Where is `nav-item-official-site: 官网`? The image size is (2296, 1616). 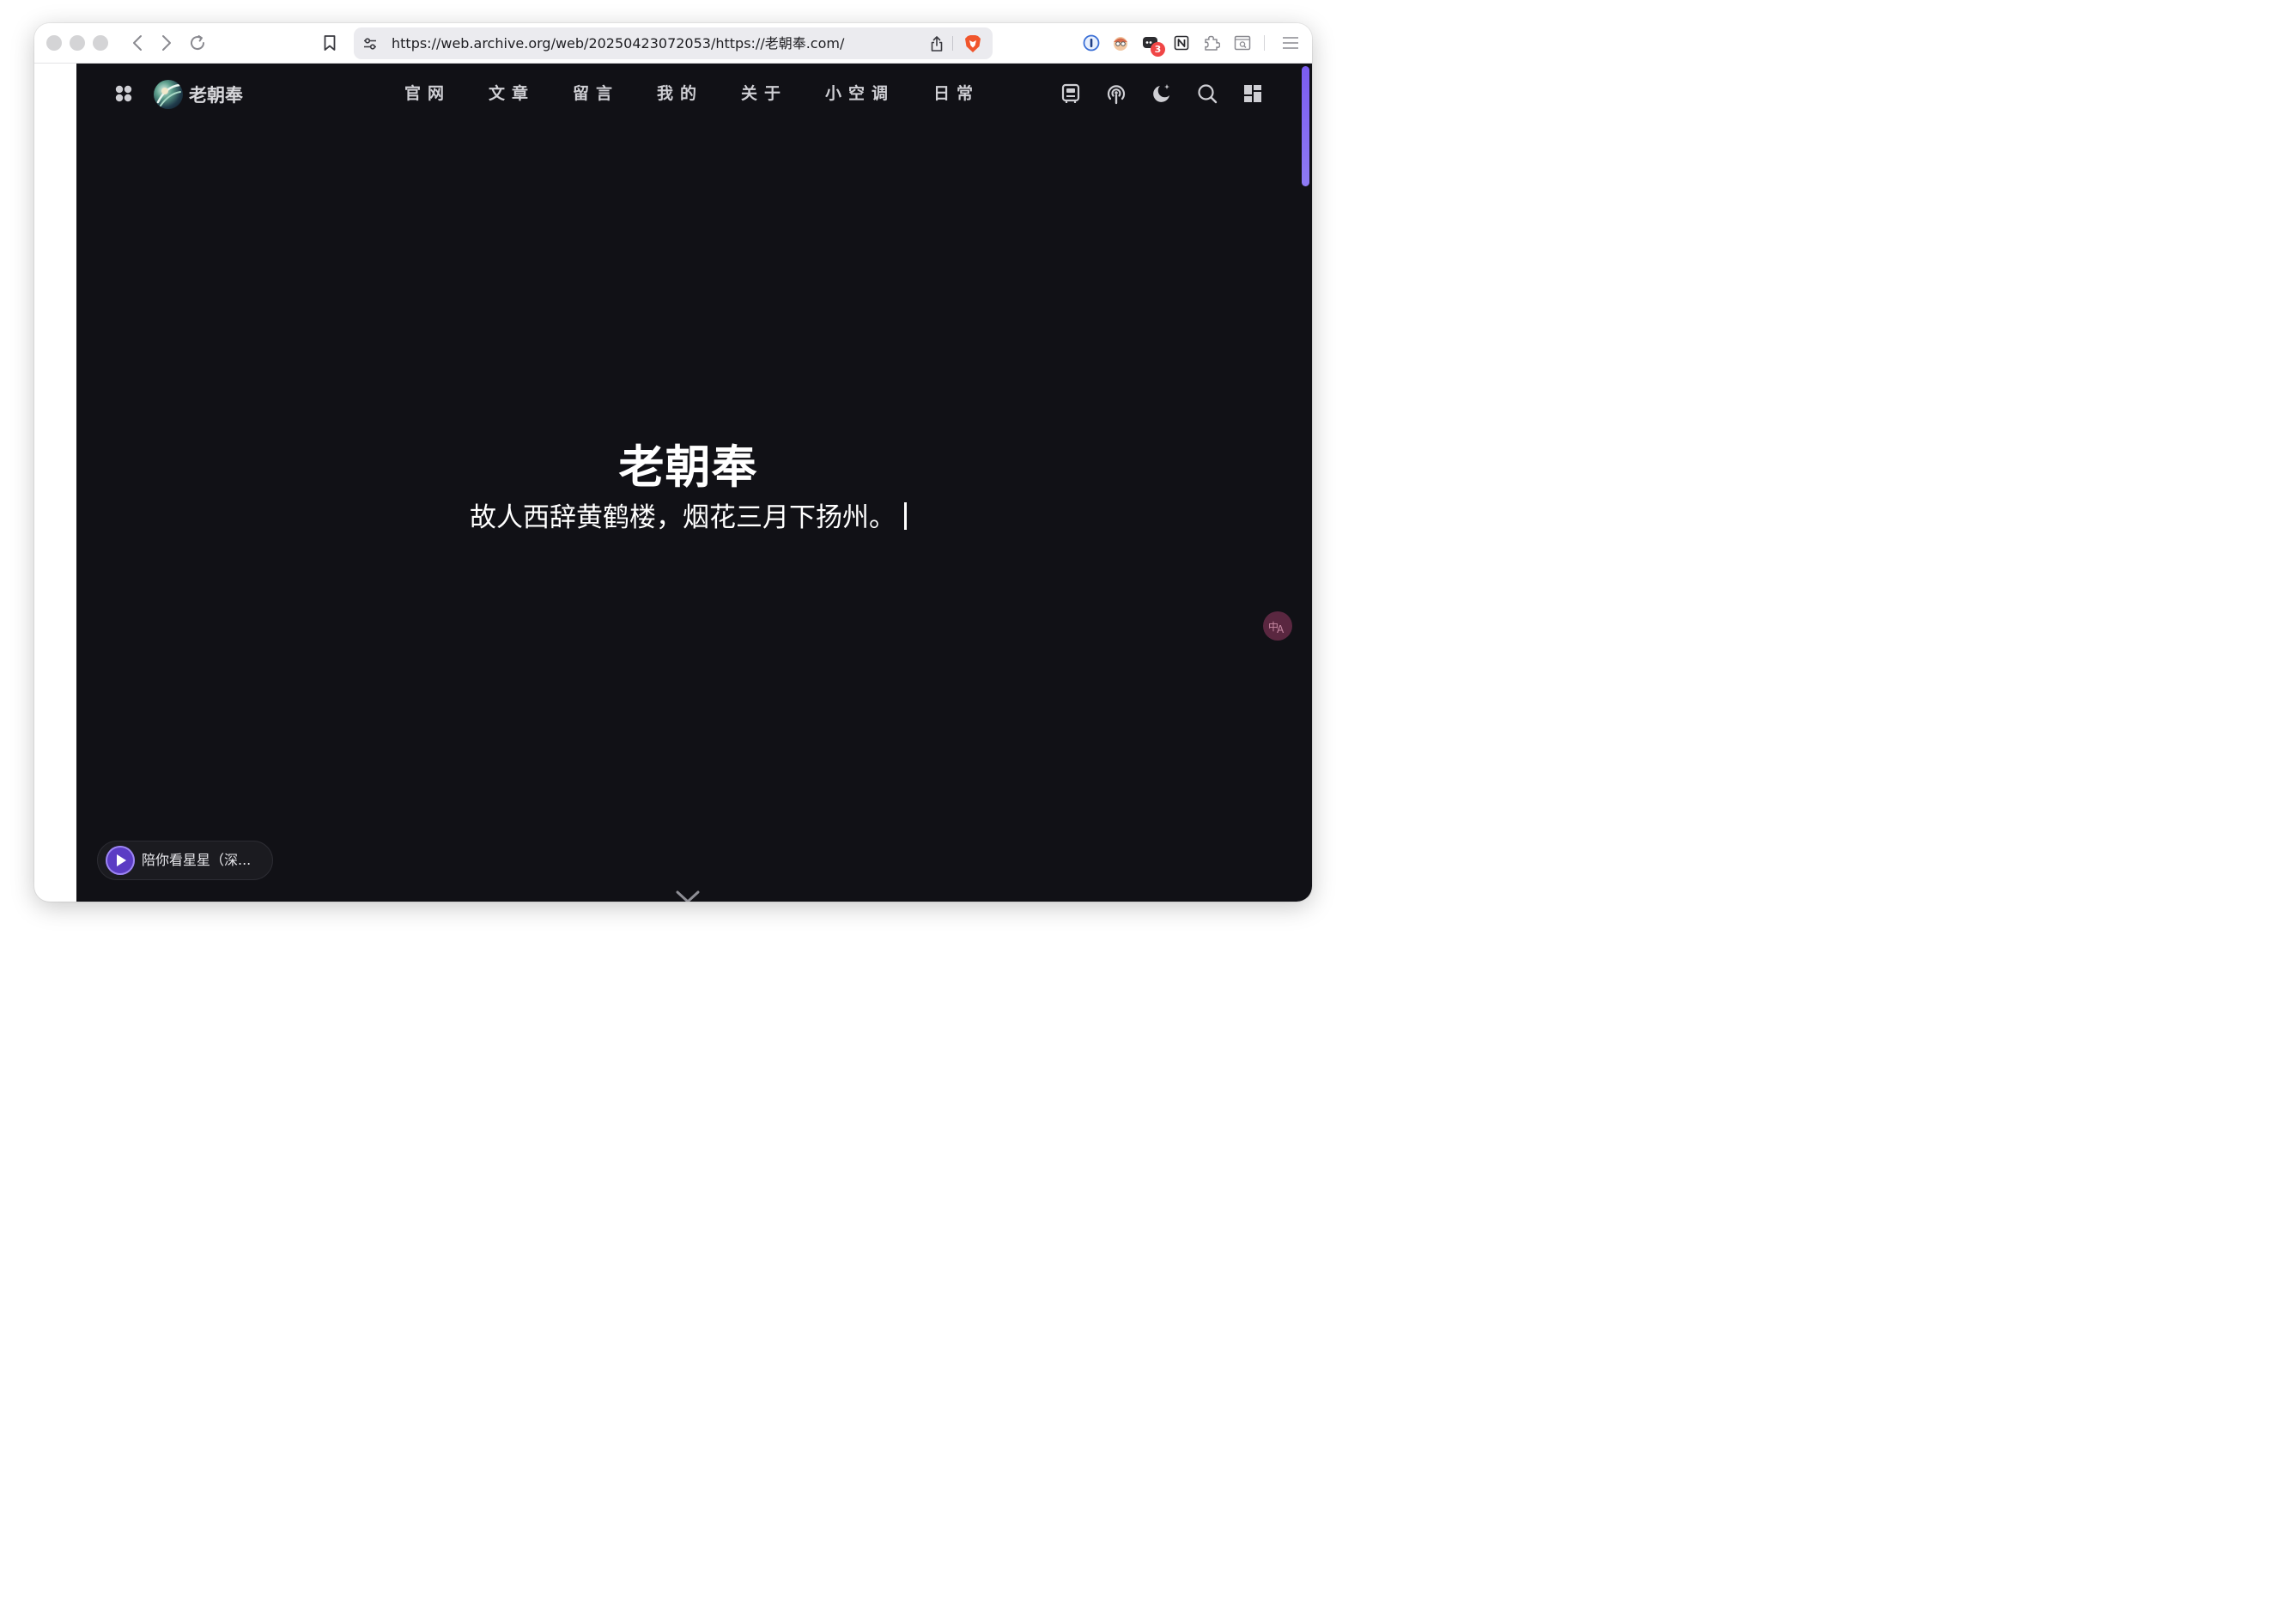 nav-item-official-site: 官网 is located at coordinates (427, 93).